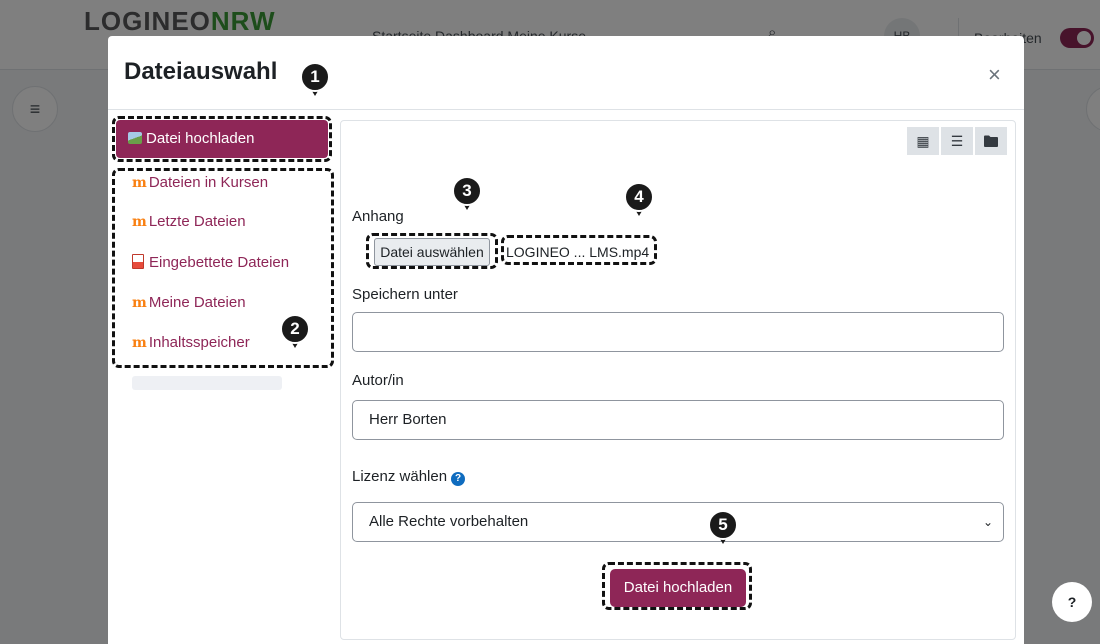 The height and width of the screenshot is (644, 1100). Describe the element at coordinates (315, 79) in the screenshot. I see `annotation-marker-1: 1` at that location.